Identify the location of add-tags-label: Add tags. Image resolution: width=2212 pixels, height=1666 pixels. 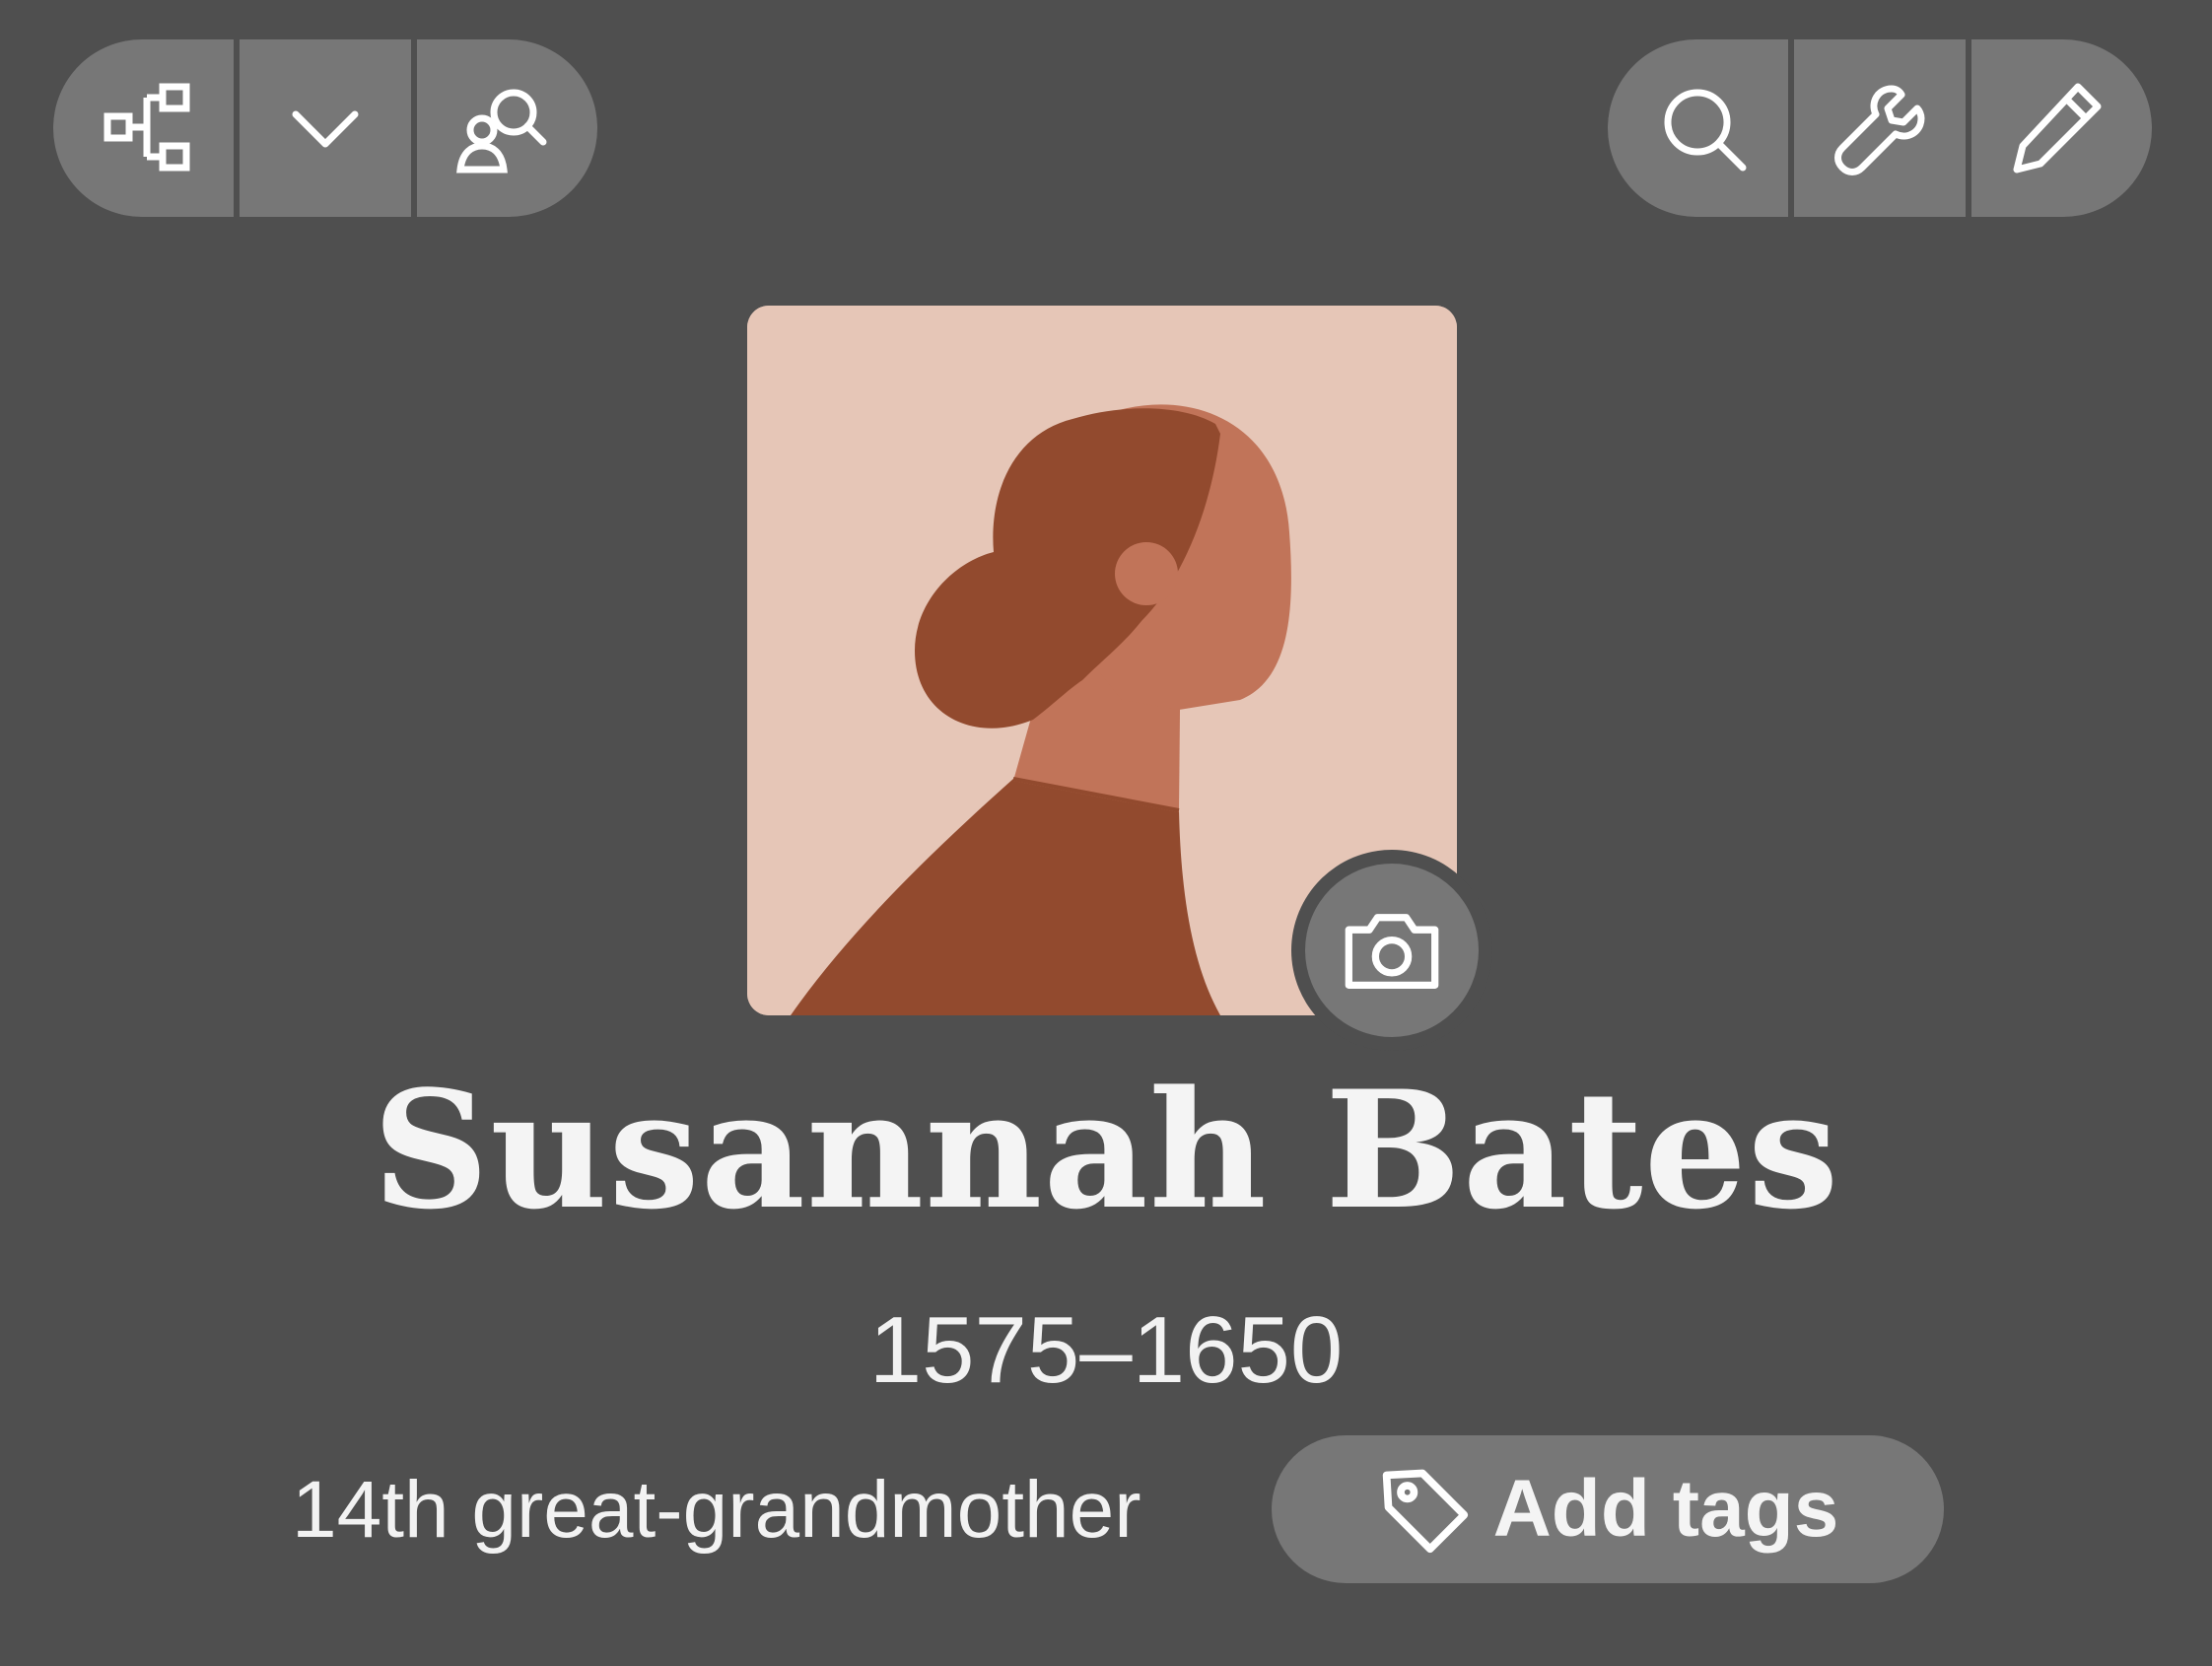
(1666, 1509).